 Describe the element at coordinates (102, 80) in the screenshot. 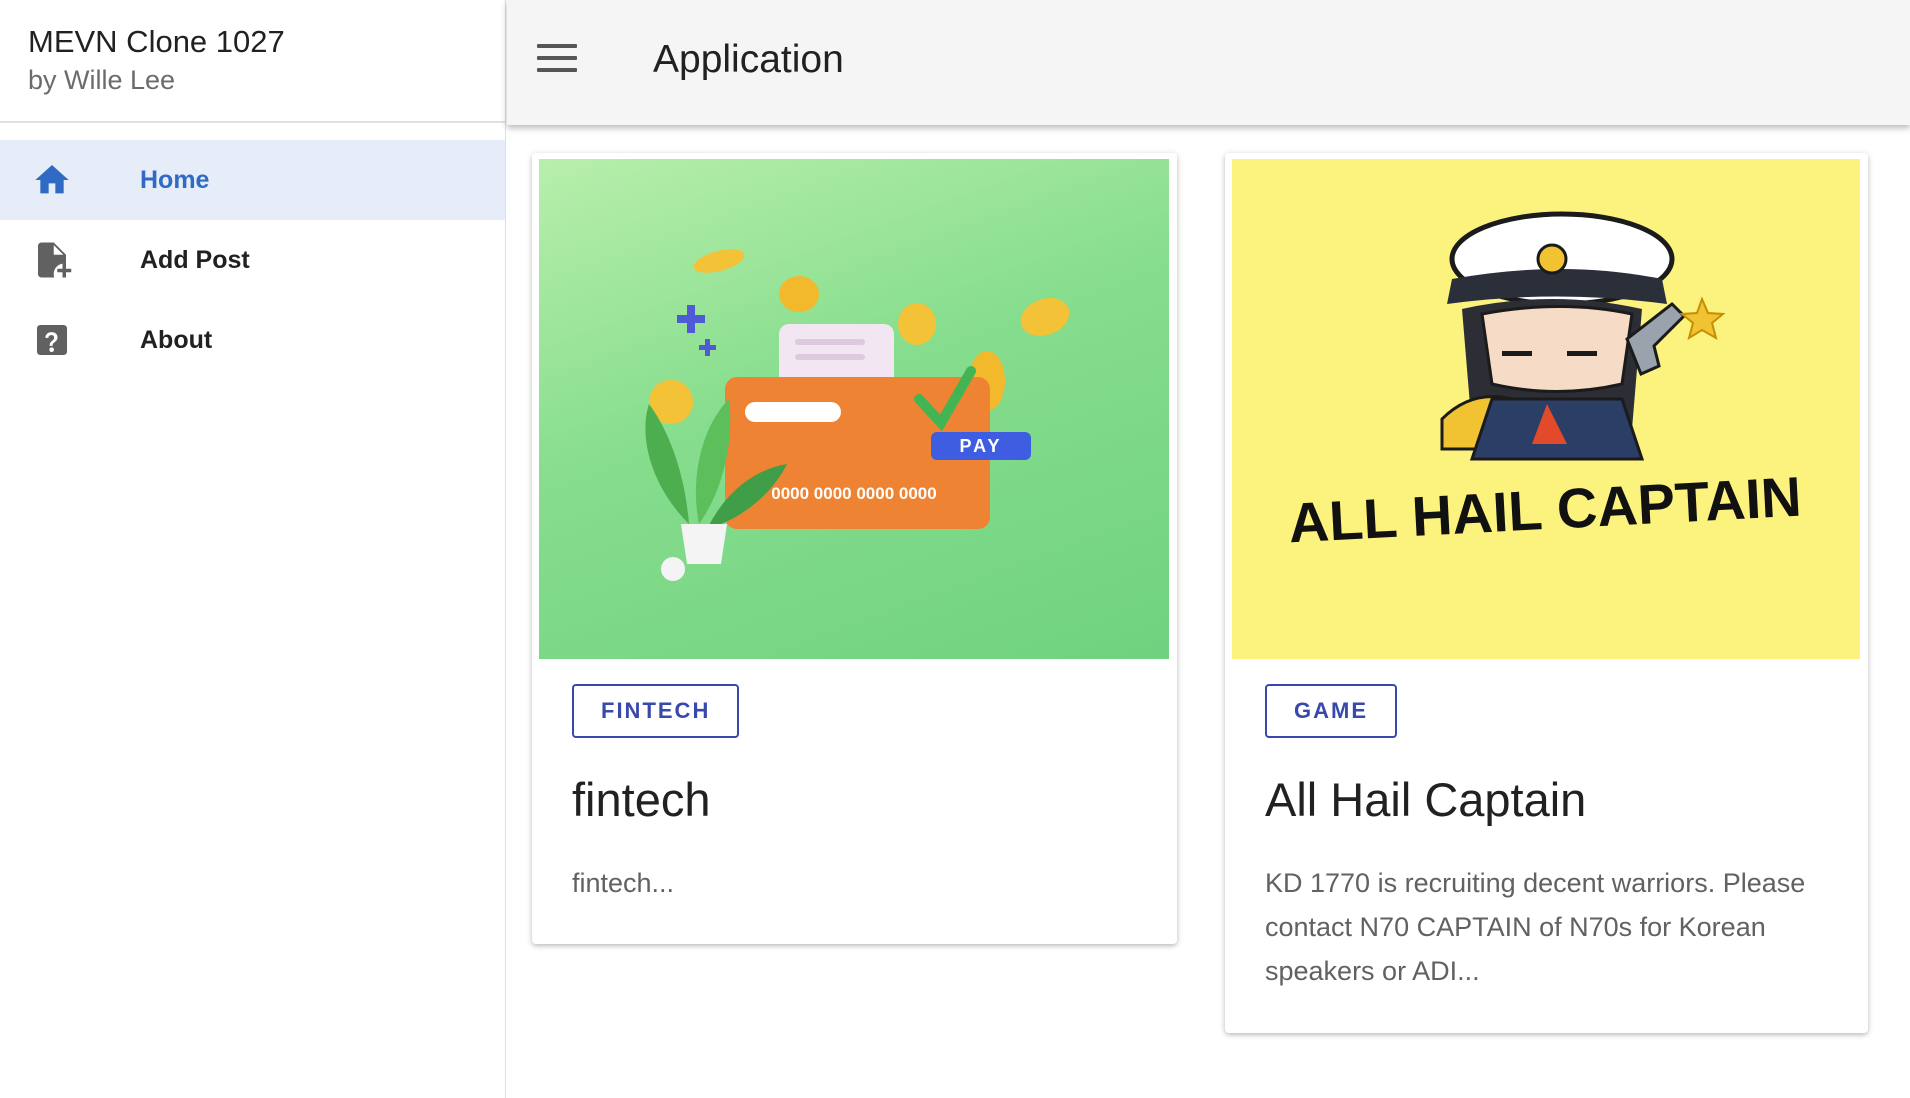

I see `app-author: by Wille Lee` at that location.